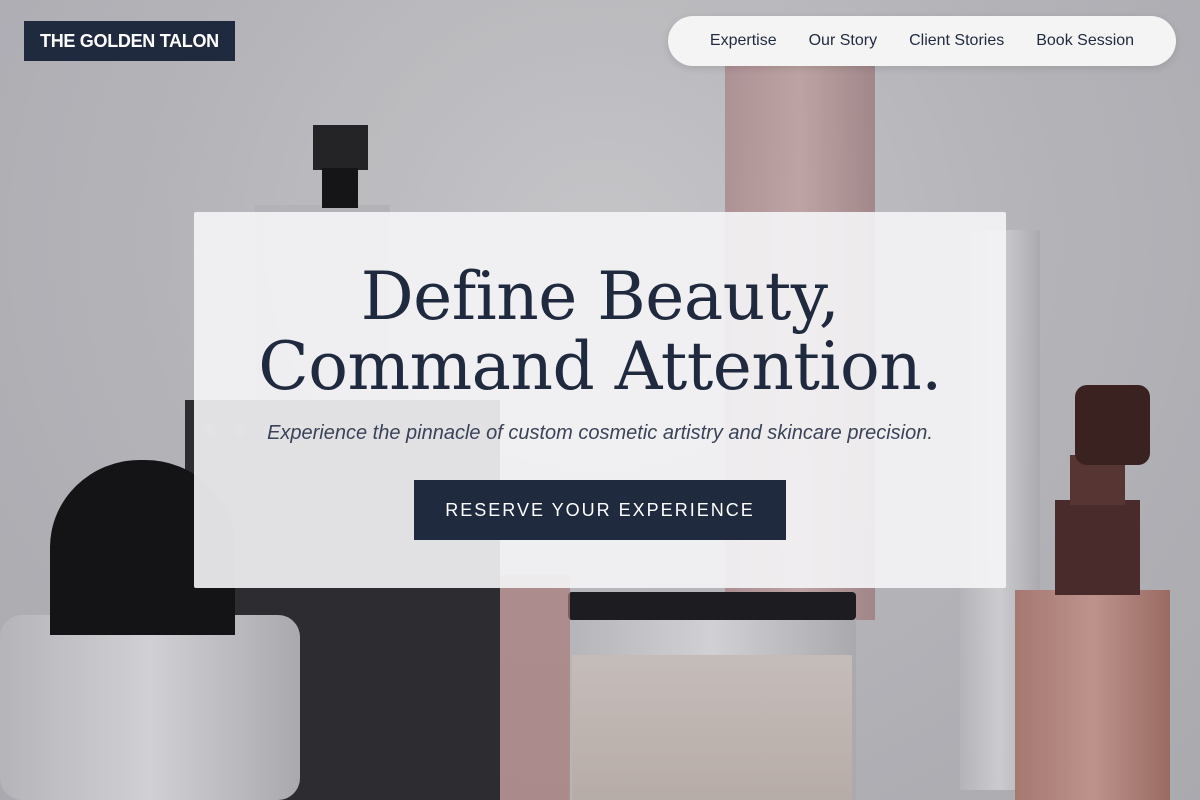  What do you see at coordinates (129, 41) in the screenshot?
I see `brand-logo: THE GOLDEN TALON` at bounding box center [129, 41].